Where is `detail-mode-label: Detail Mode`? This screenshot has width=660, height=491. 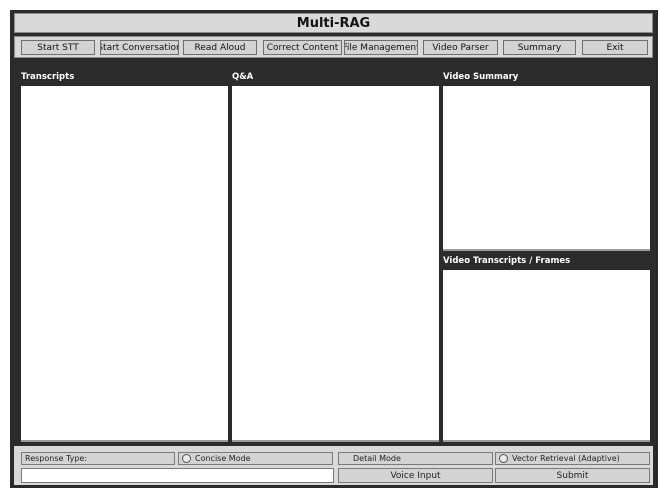
detail-mode-label: Detail Mode is located at coordinates (377, 458).